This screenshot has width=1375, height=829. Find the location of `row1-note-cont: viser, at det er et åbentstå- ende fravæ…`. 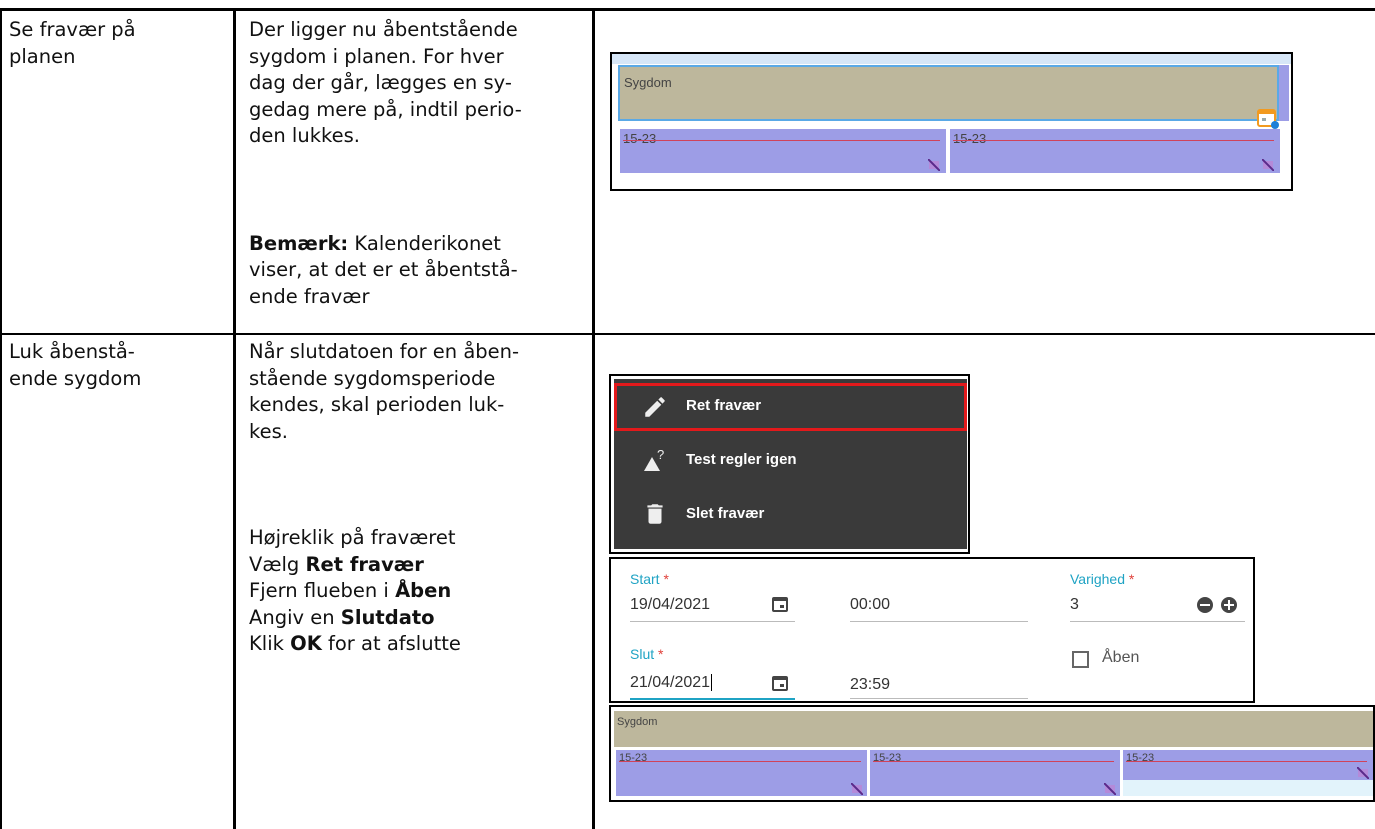

row1-note-cont: viser, at det er et åbentstå- ende fravæ… is located at coordinates (383, 283).